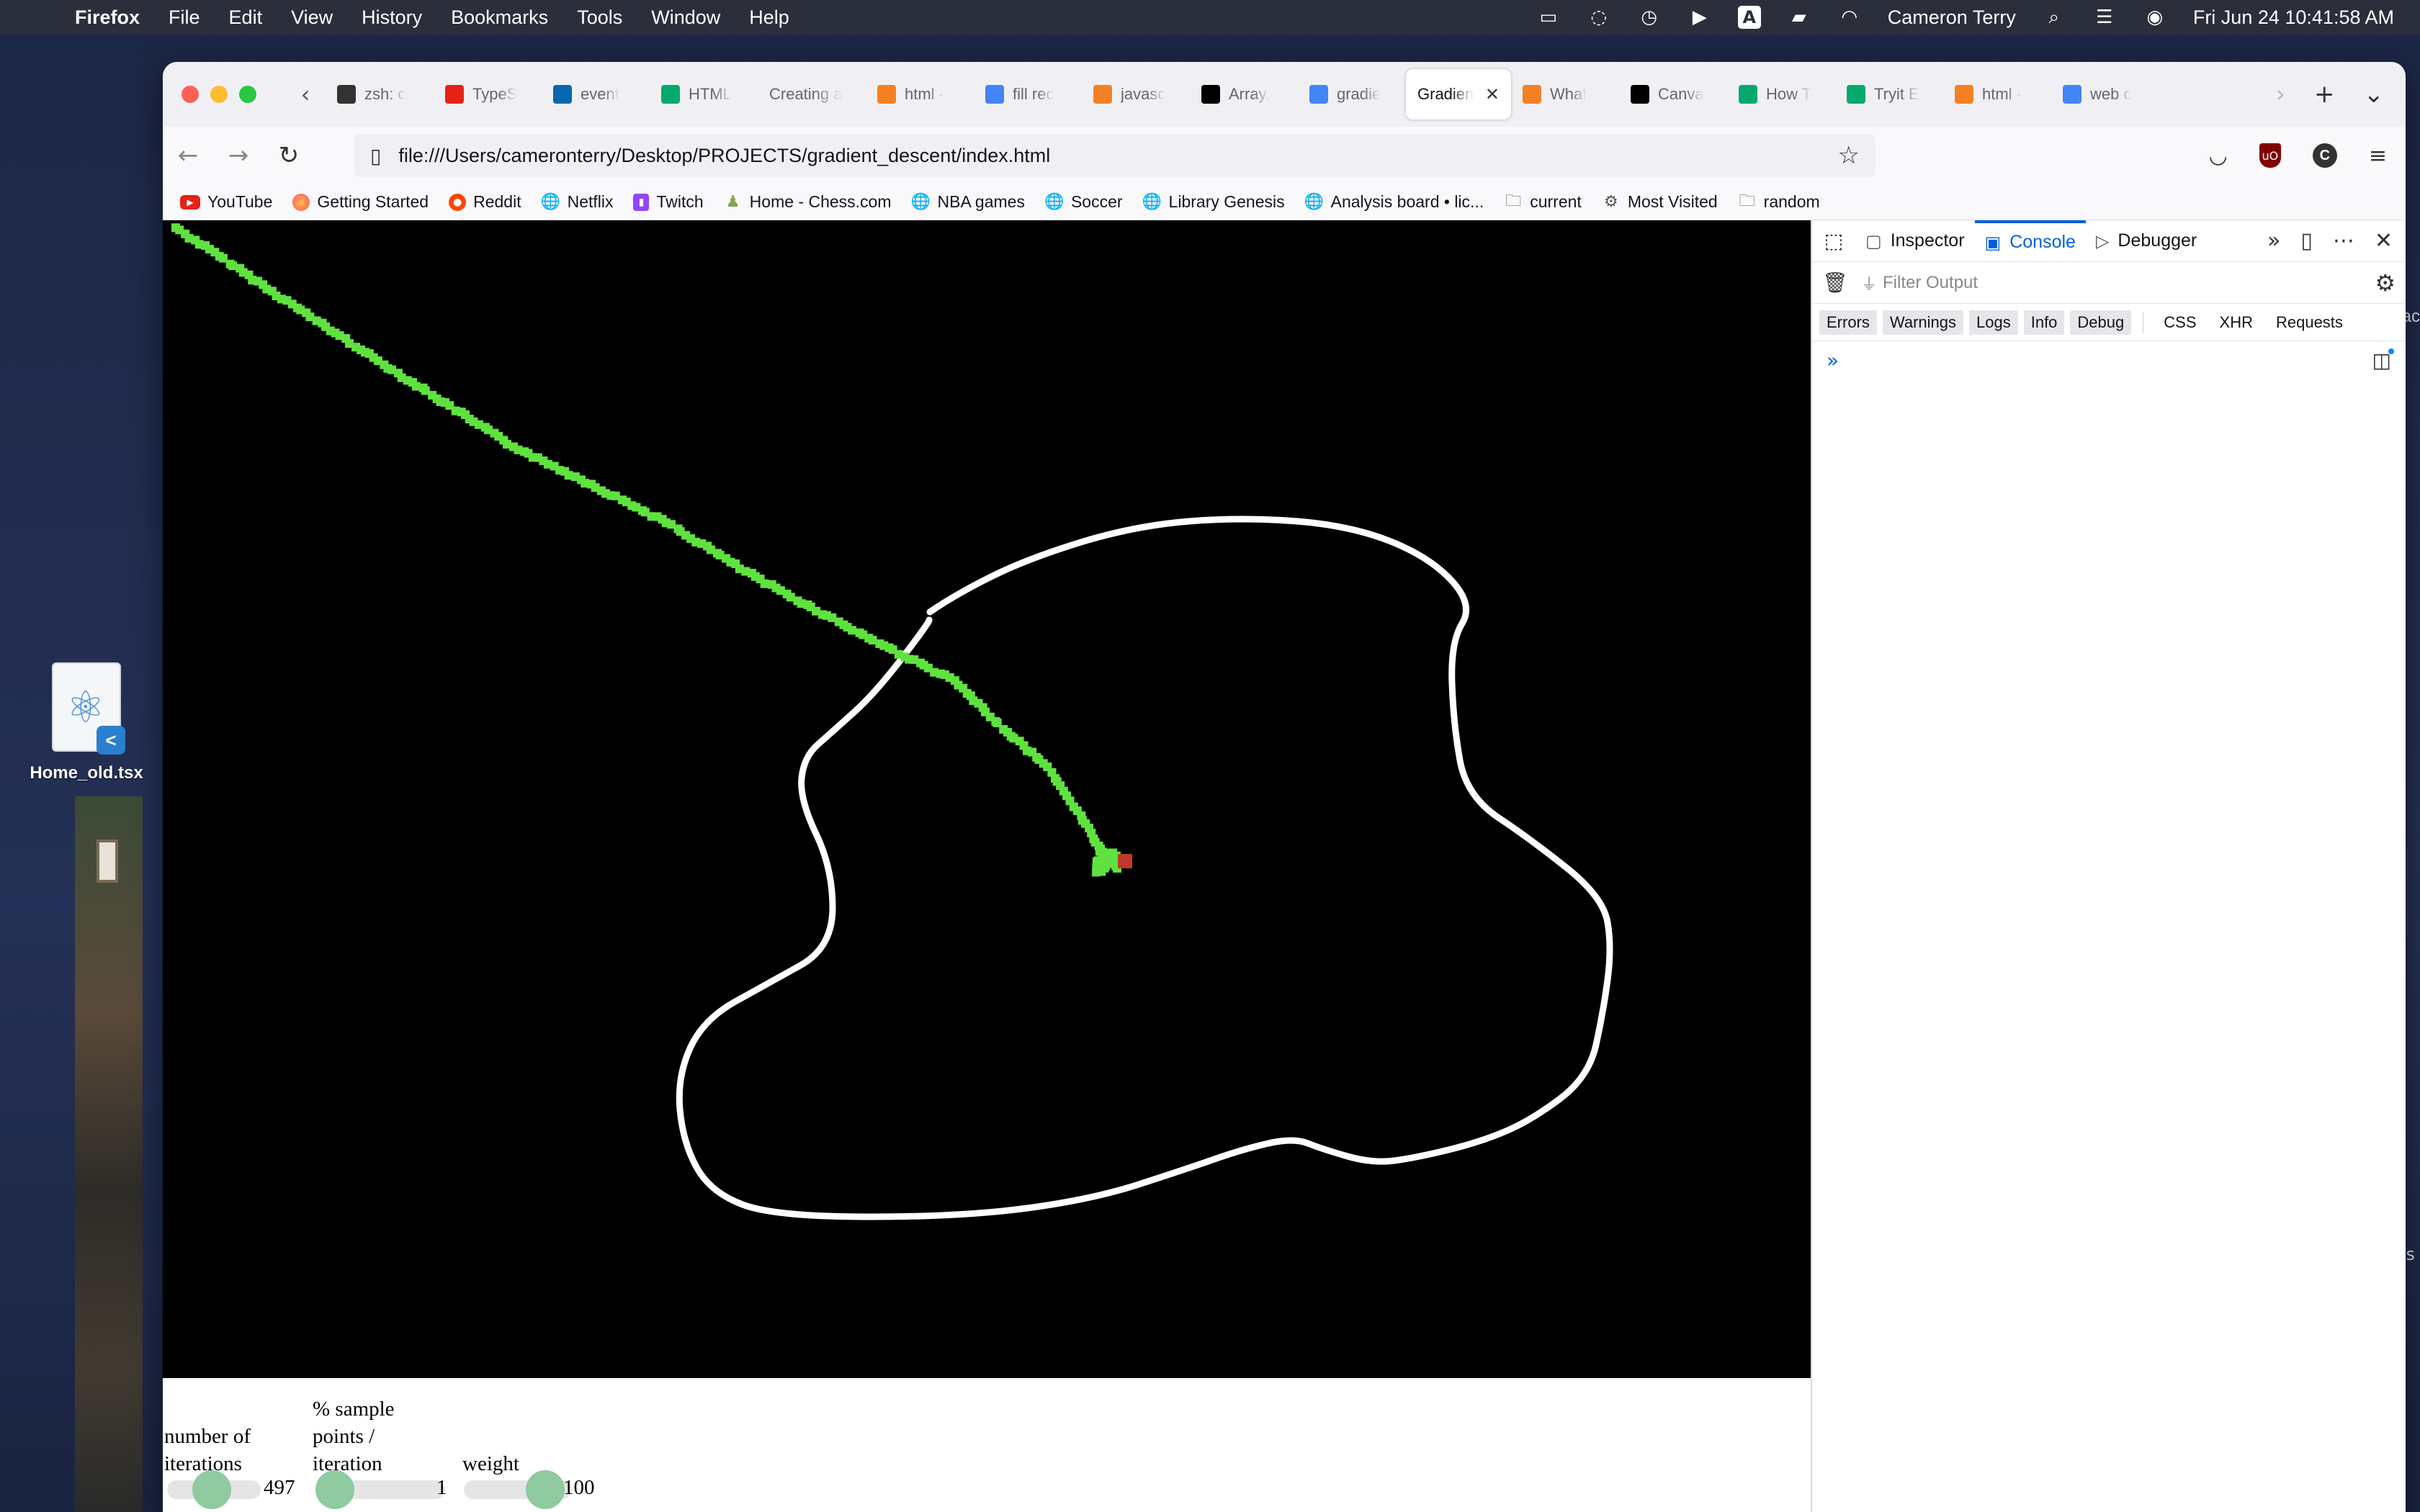  Describe the element at coordinates (577, 202) in the screenshot. I see `bookmark-item: 🌐 Netflix` at that location.